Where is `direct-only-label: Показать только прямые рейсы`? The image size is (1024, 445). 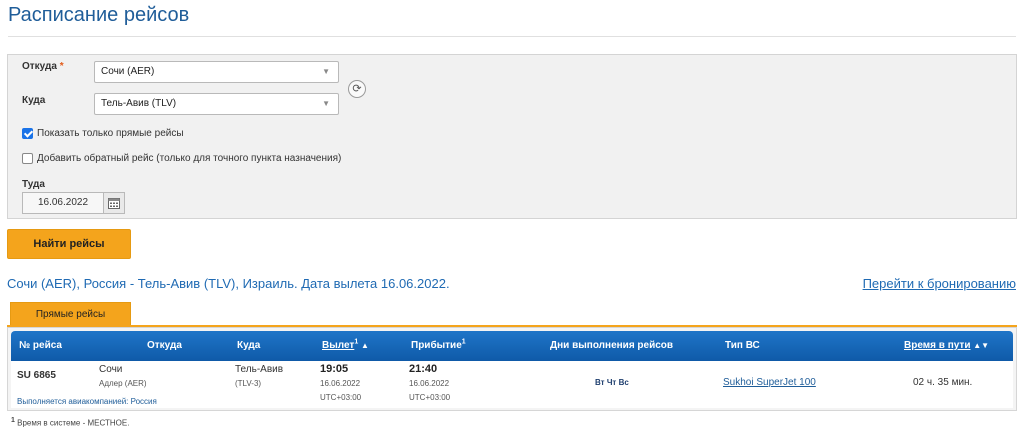 direct-only-label: Показать только прямые рейсы is located at coordinates (110, 133).